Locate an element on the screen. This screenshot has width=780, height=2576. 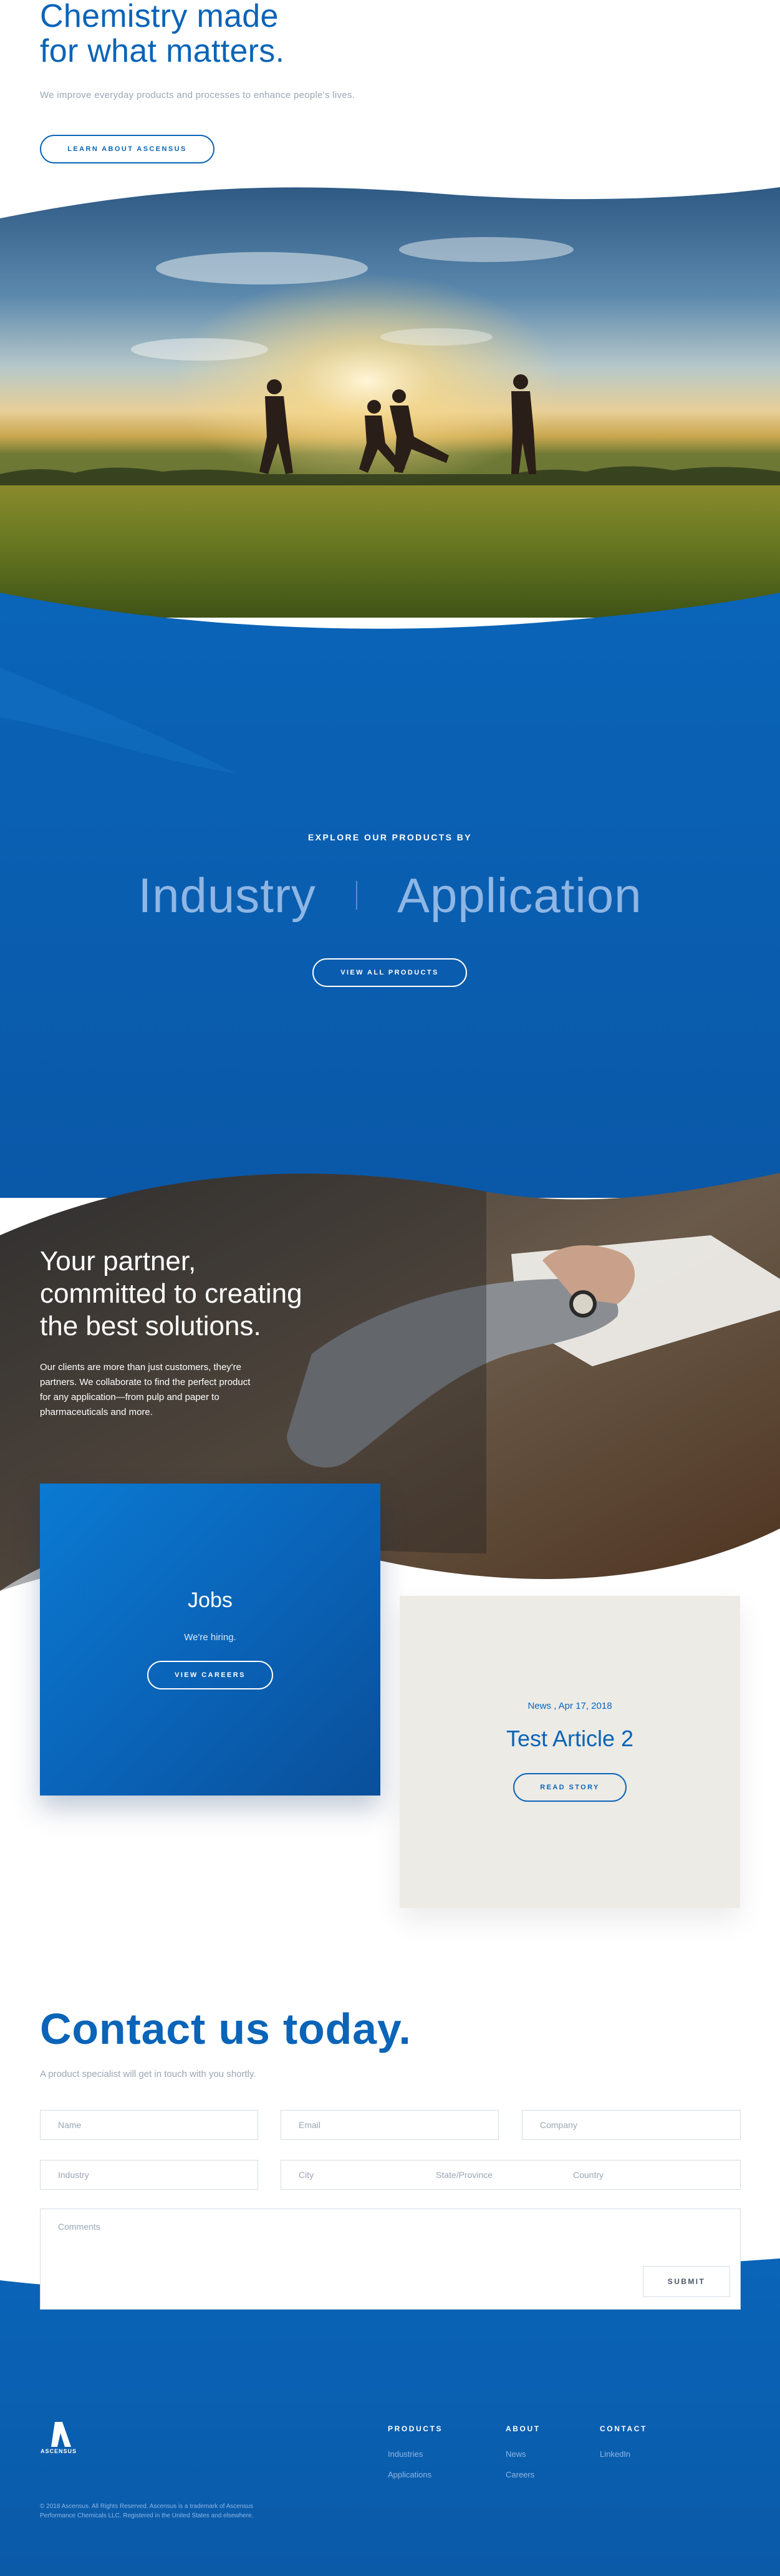
submit-button: SUBMIT is located at coordinates (687, 2281).